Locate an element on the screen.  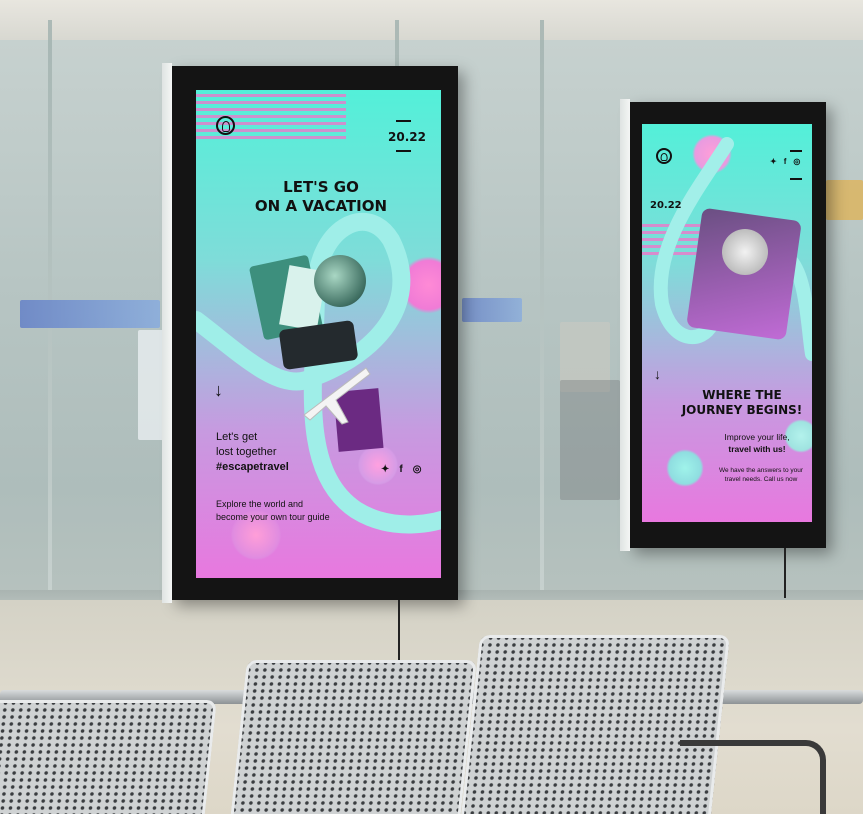
subheadline: Improve your life, travel with us! is located at coordinates (757, 444).